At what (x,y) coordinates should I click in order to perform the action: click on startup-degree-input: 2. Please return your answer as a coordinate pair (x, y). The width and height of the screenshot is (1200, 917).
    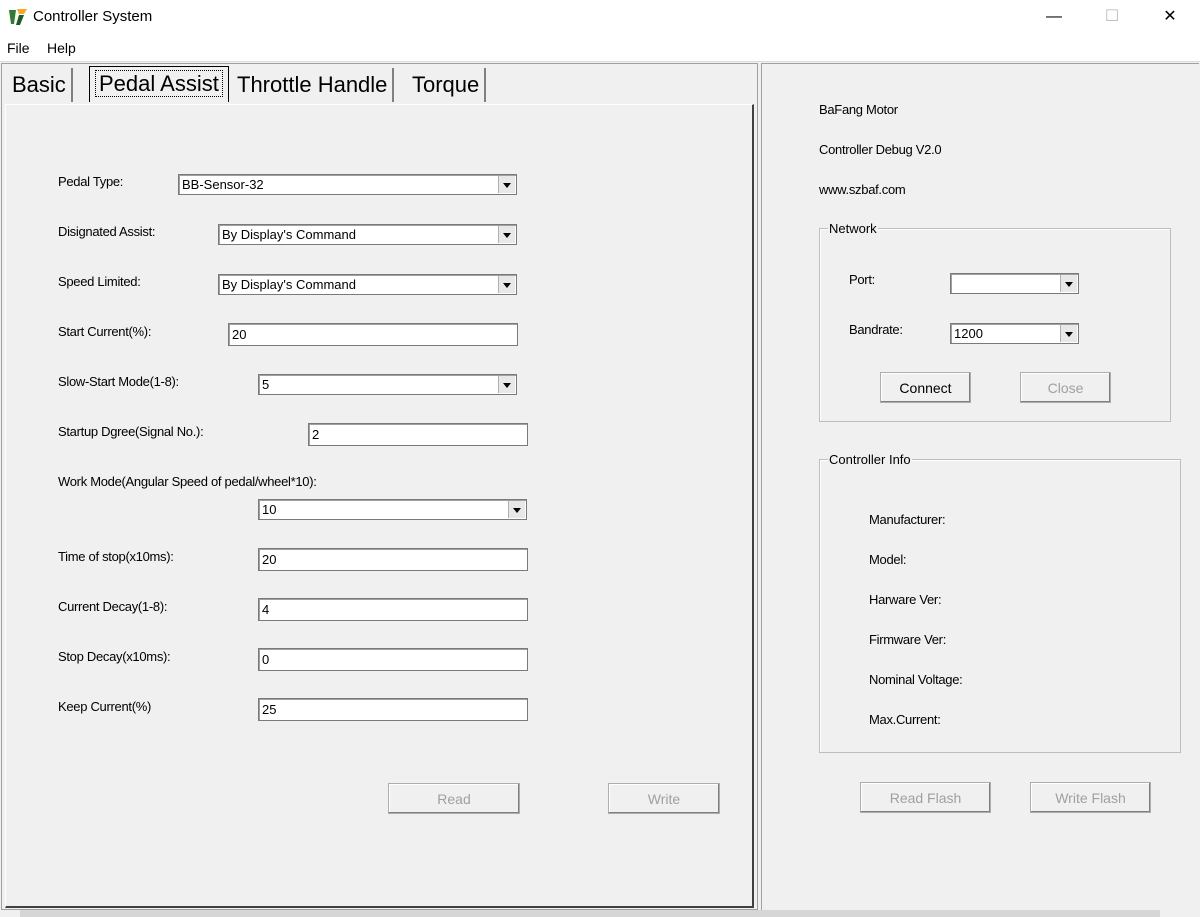
    Looking at the image, I should click on (418, 434).